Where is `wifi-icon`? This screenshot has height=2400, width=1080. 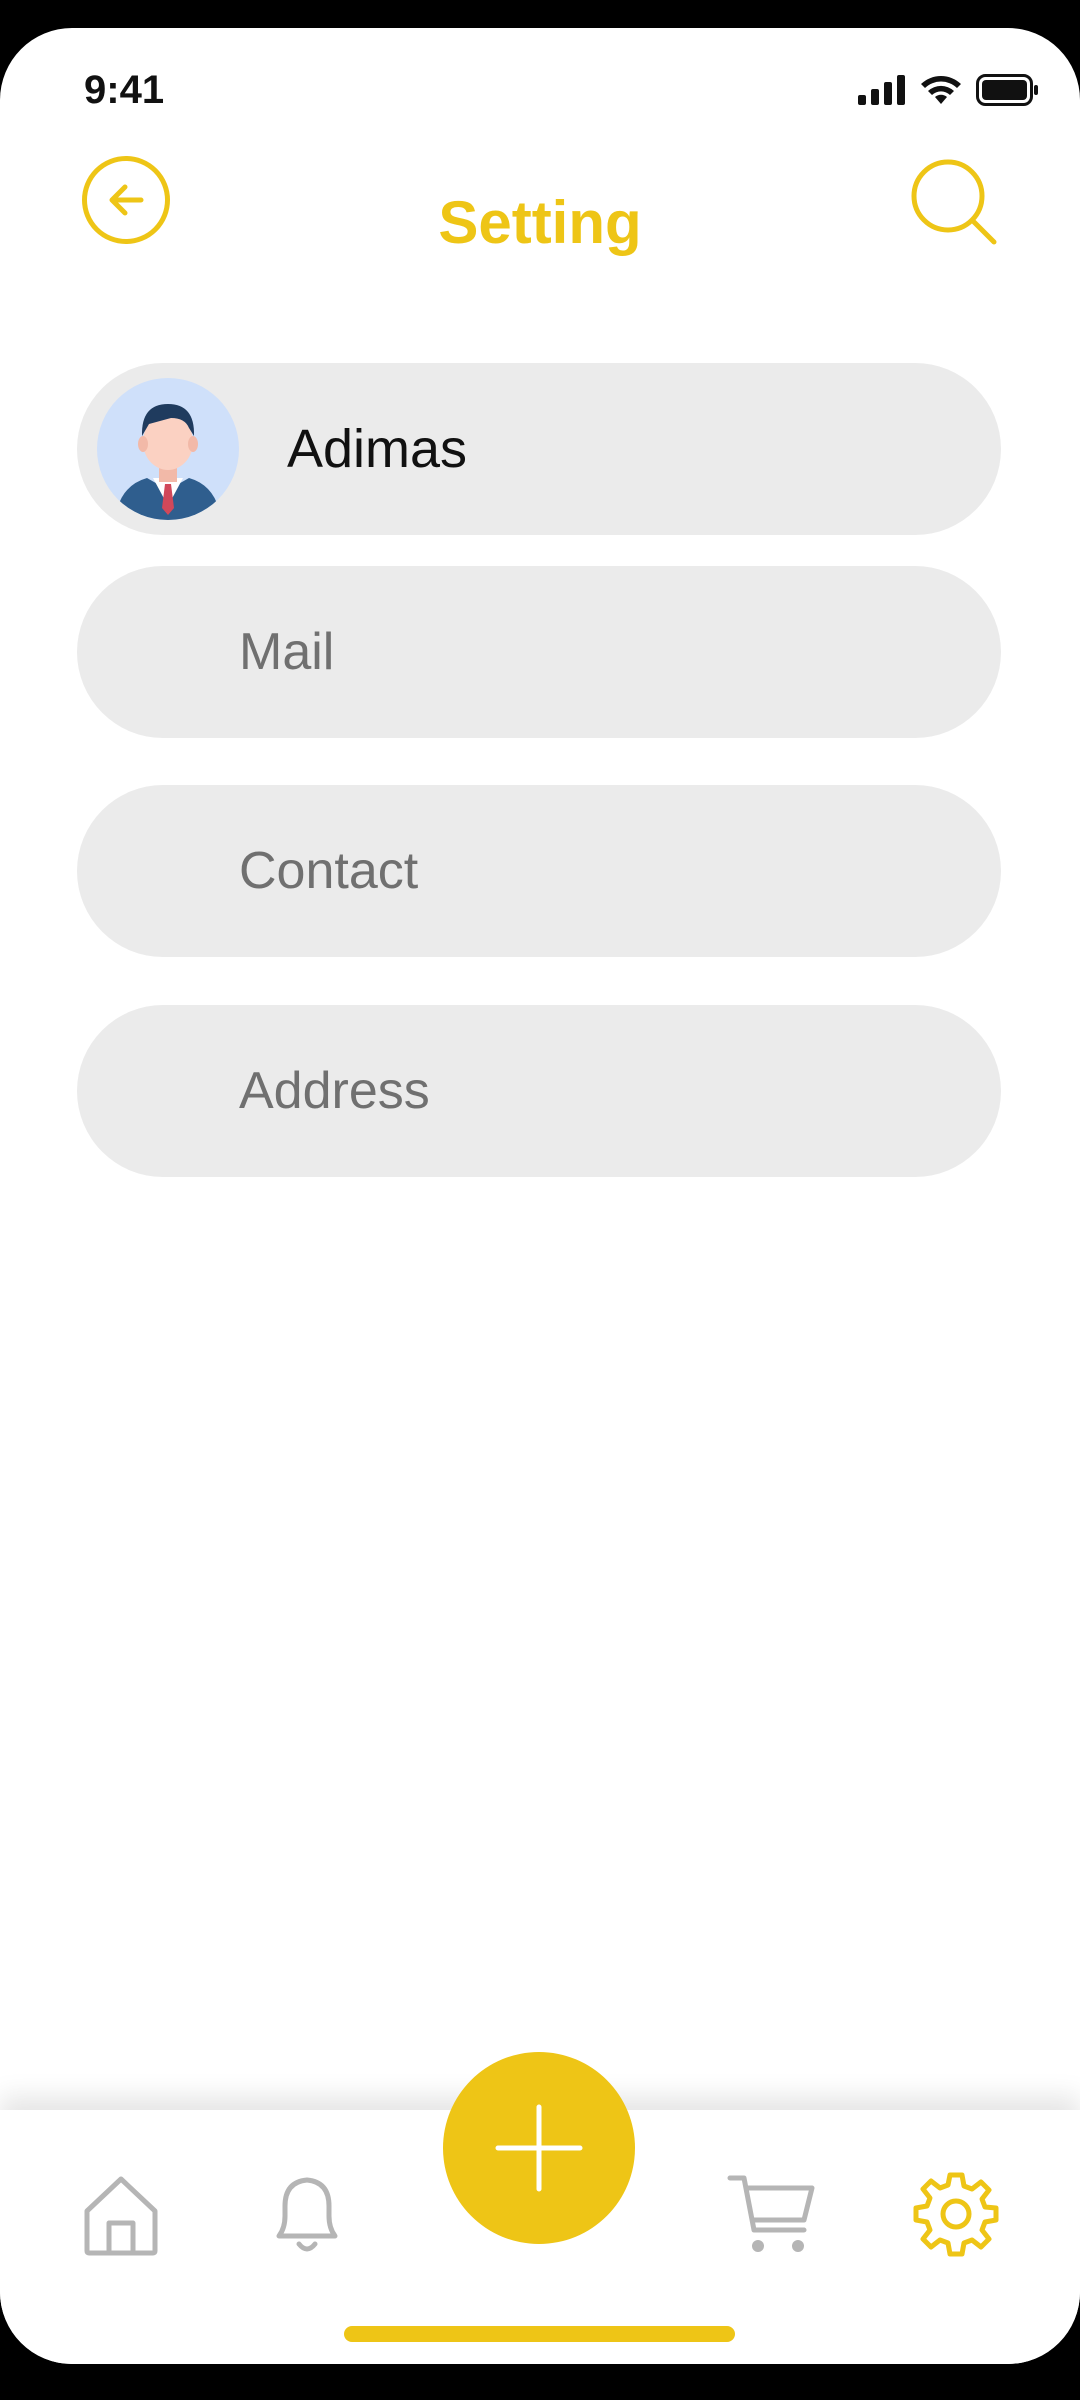 wifi-icon is located at coordinates (941, 90).